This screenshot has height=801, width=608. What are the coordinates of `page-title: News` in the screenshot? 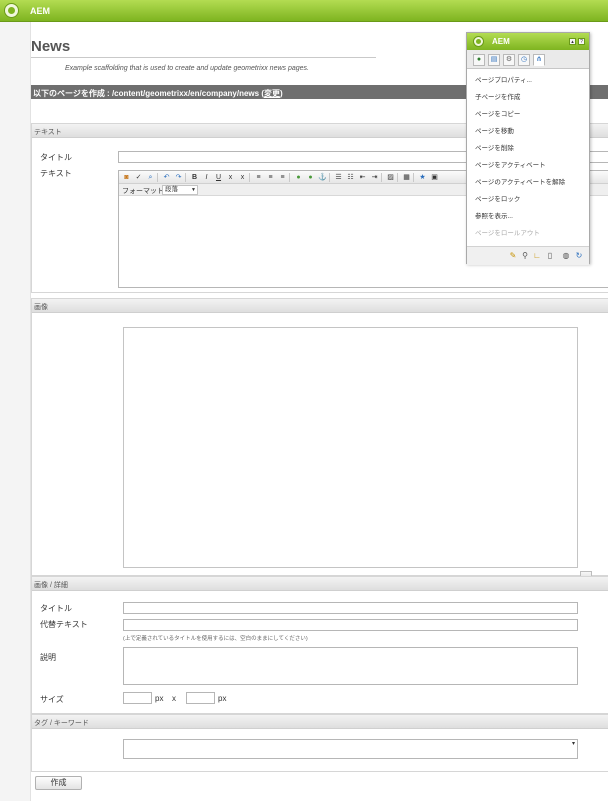 It's located at (51, 46).